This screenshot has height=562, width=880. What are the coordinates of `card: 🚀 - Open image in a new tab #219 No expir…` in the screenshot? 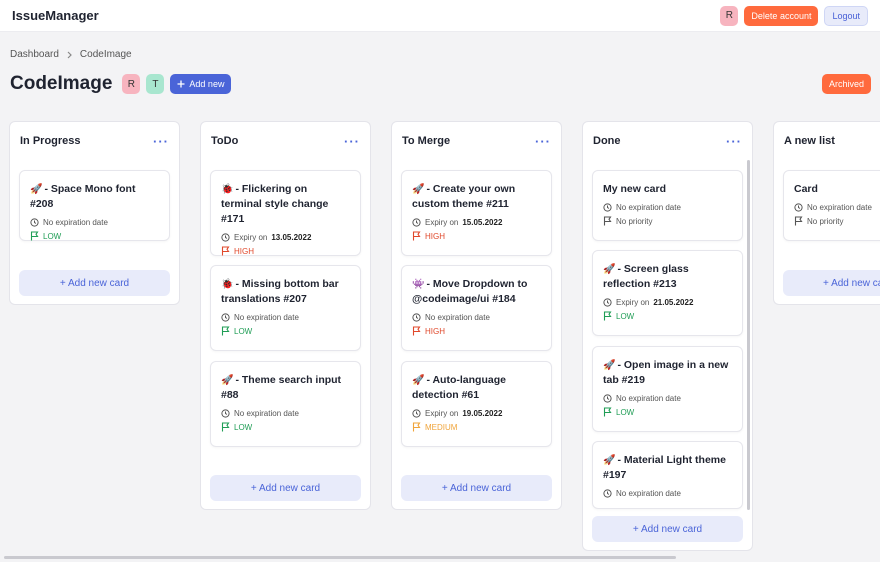 It's located at (667, 389).